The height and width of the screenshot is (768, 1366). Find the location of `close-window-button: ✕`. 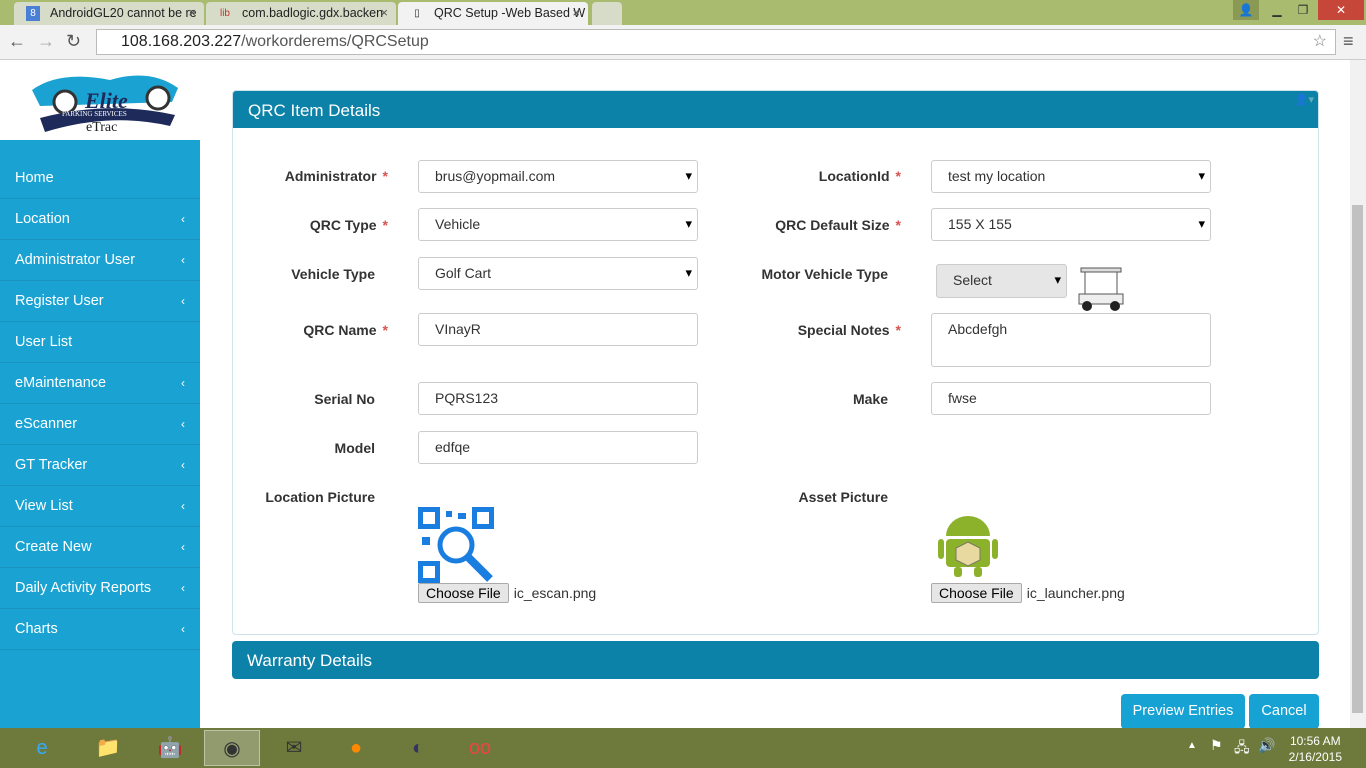

close-window-button: ✕ is located at coordinates (1341, 10).